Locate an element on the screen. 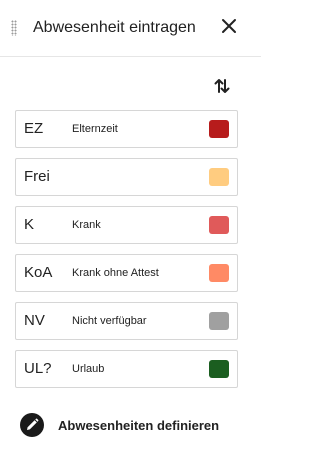 This screenshot has height=460, width=320. sort-button is located at coordinates (222, 86).